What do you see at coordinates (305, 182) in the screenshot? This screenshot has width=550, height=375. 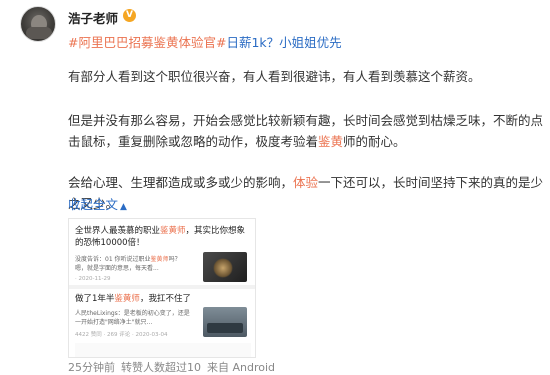 I see `keyword-highlight: 体验` at bounding box center [305, 182].